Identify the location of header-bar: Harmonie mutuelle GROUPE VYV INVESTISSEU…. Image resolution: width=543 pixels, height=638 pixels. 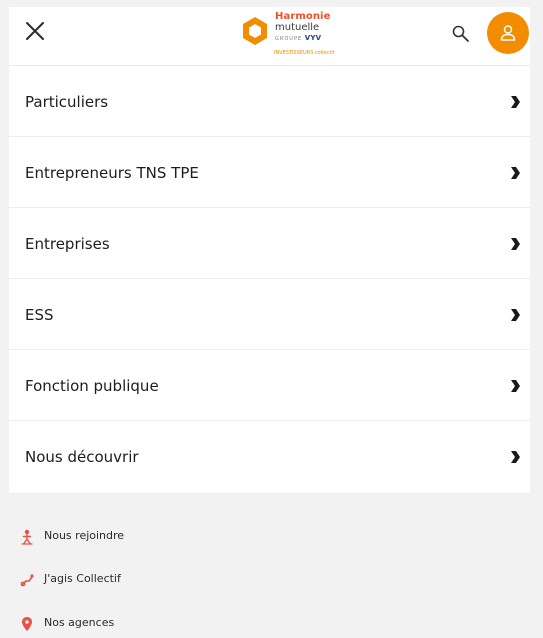
(269, 36).